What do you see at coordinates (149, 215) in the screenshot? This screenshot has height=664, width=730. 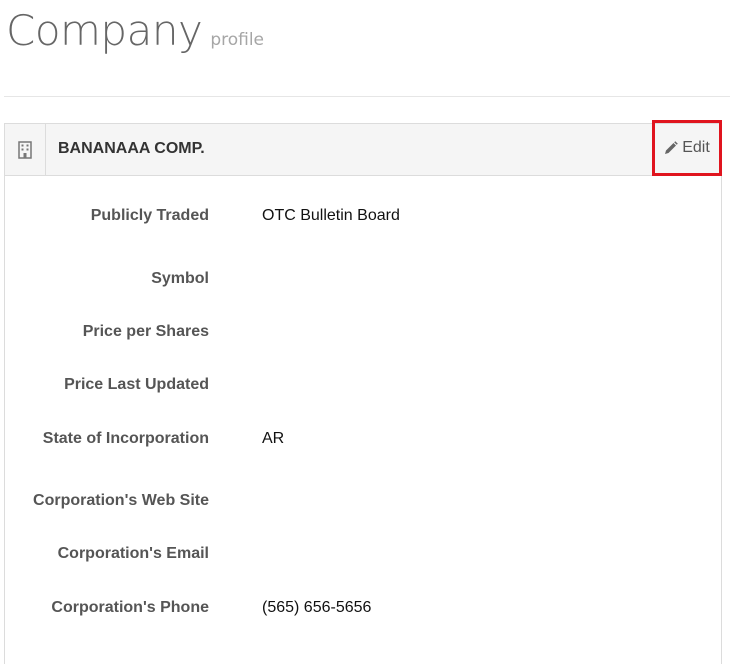 I see `label-publicly-traded: Publicly Traded` at bounding box center [149, 215].